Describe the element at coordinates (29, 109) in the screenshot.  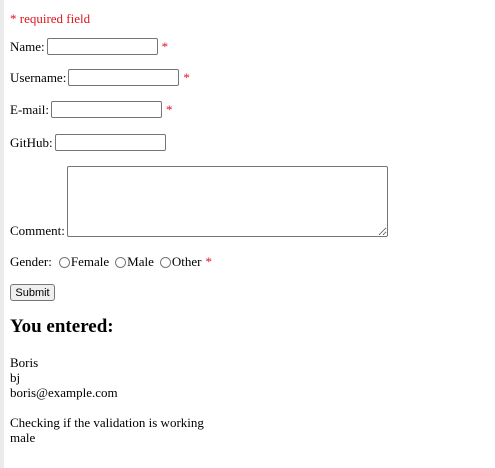
I see `email-label: E-mail:` at that location.